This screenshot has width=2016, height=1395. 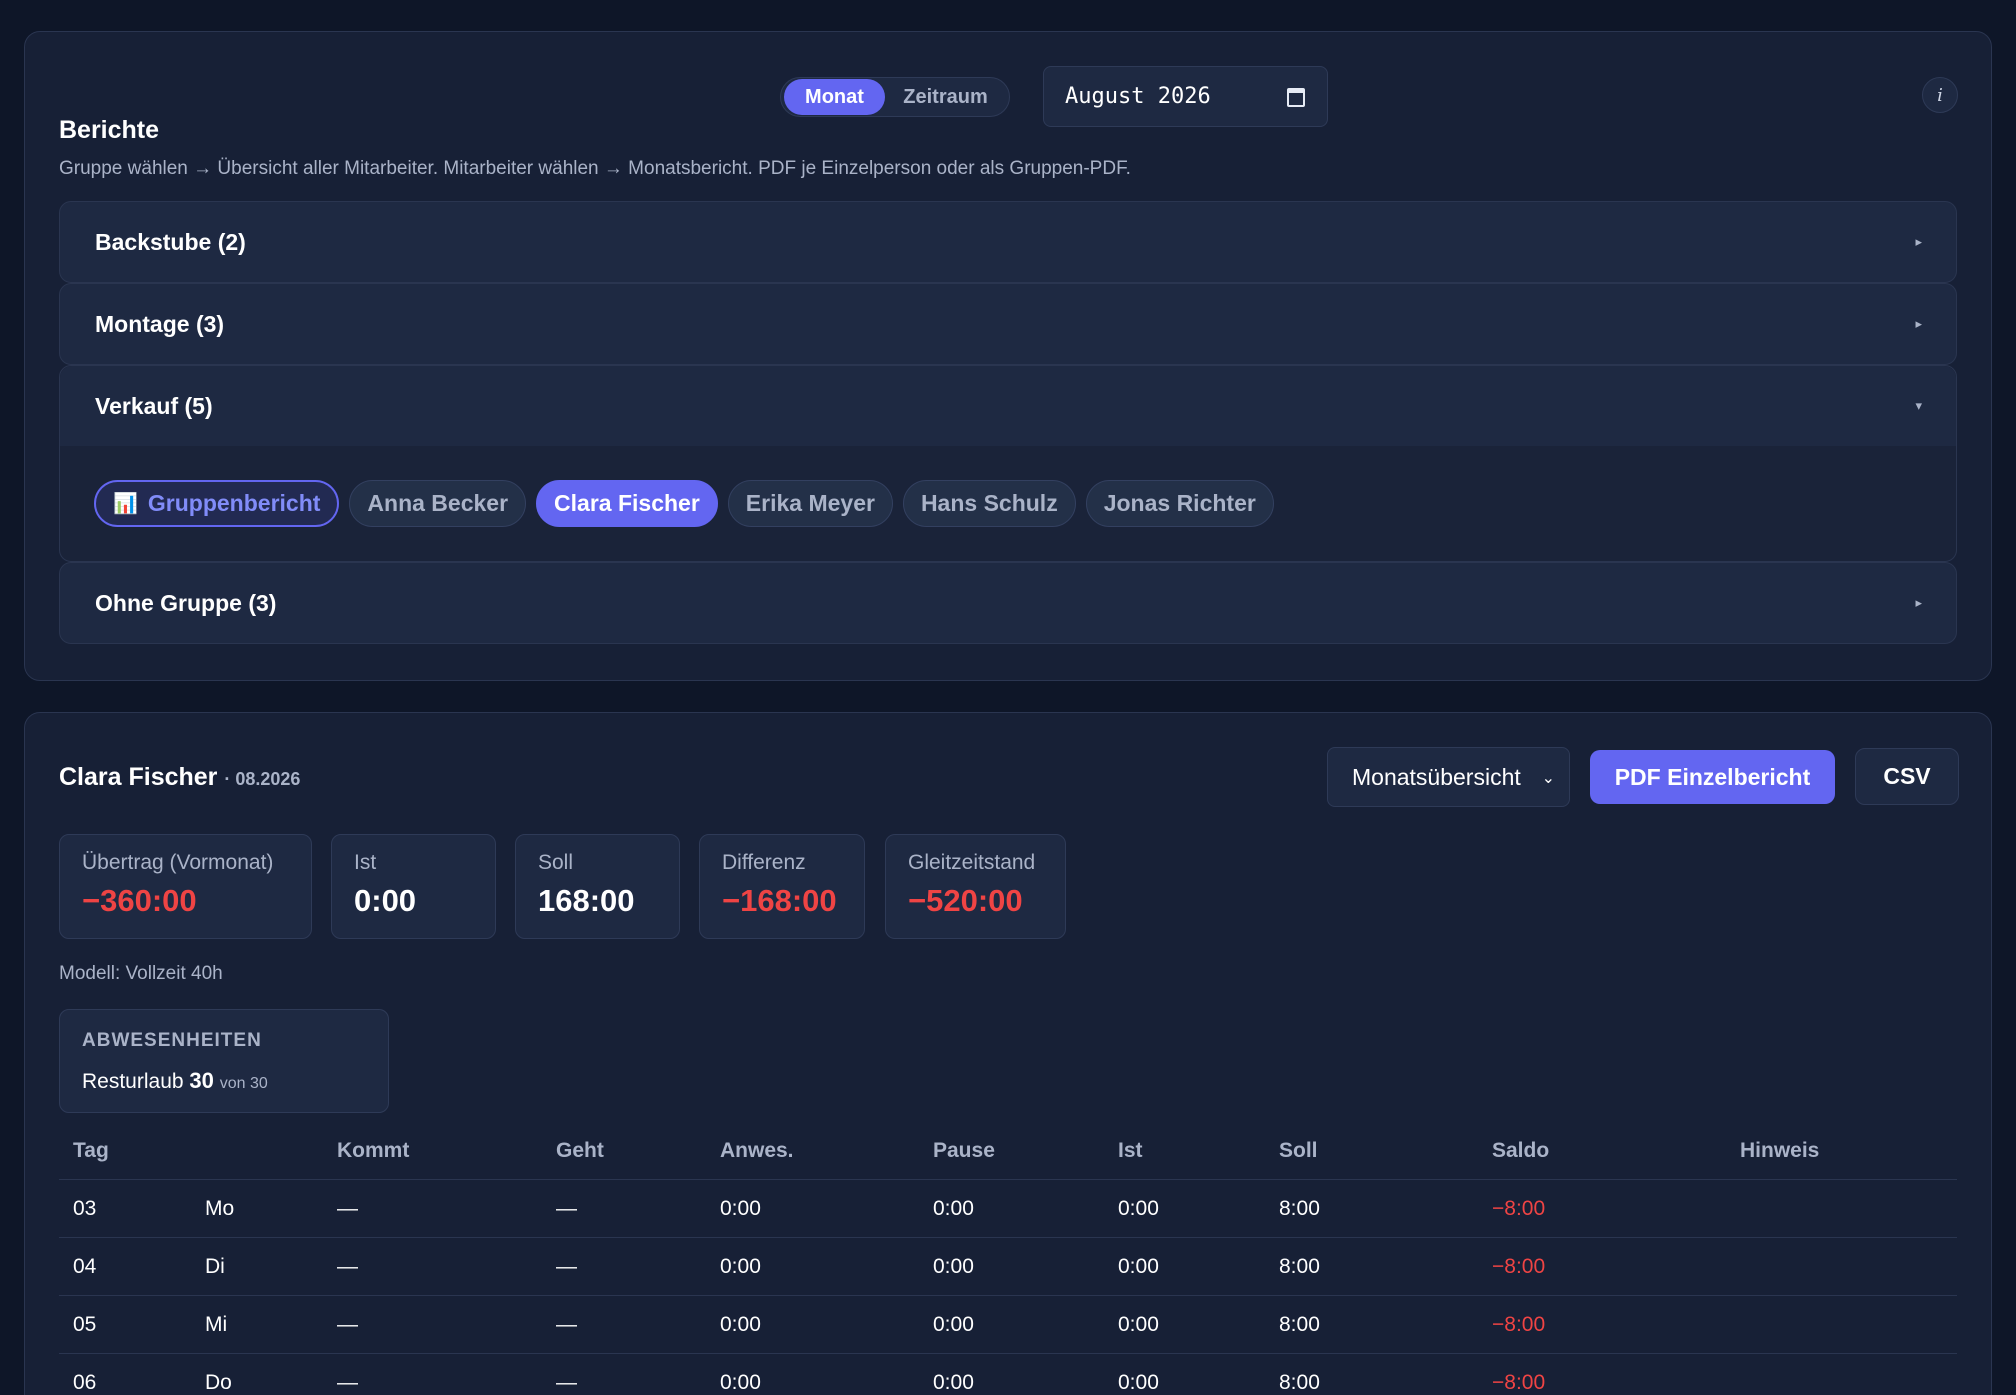 I want to click on stat-soll: Soll 168:00, so click(x=597, y=886).